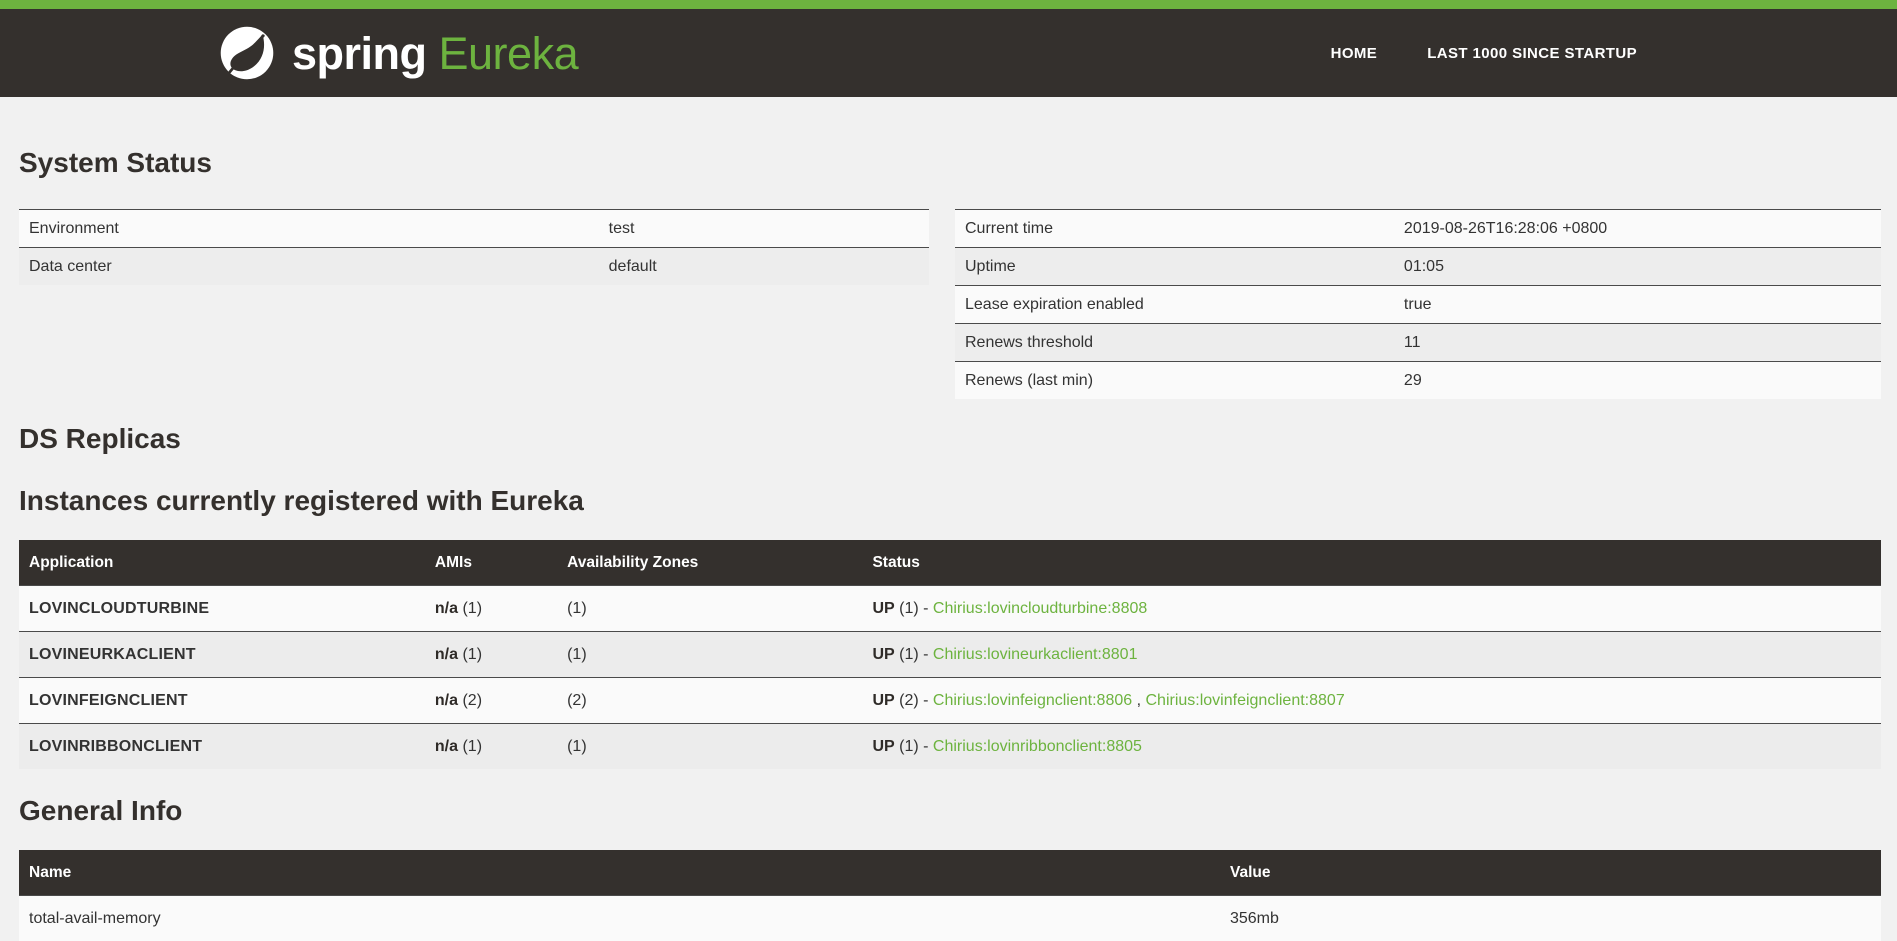  What do you see at coordinates (1174, 381) in the screenshot?
I see `runtime-label: Renews (last min)` at bounding box center [1174, 381].